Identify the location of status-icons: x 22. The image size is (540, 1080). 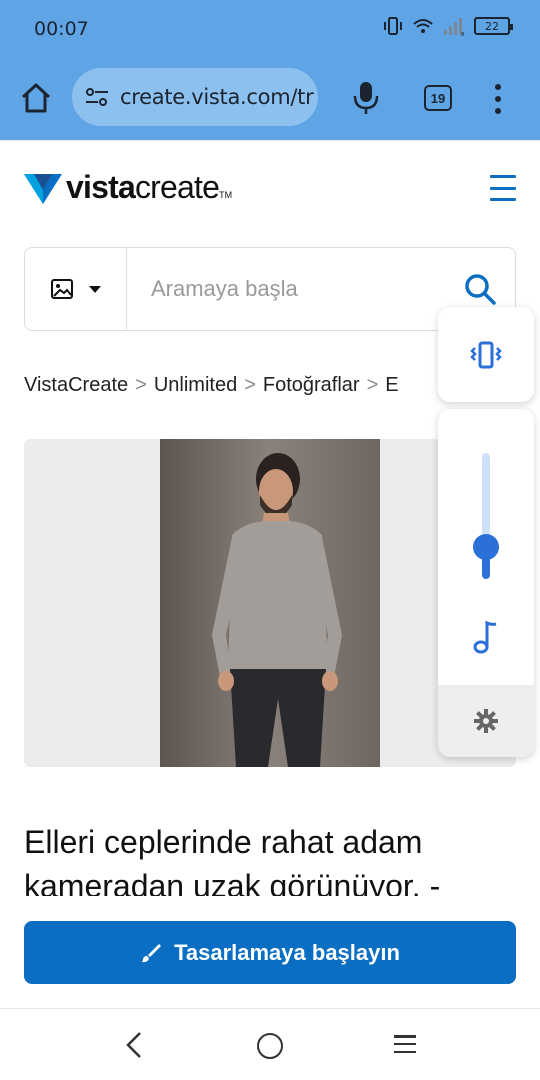
(447, 26).